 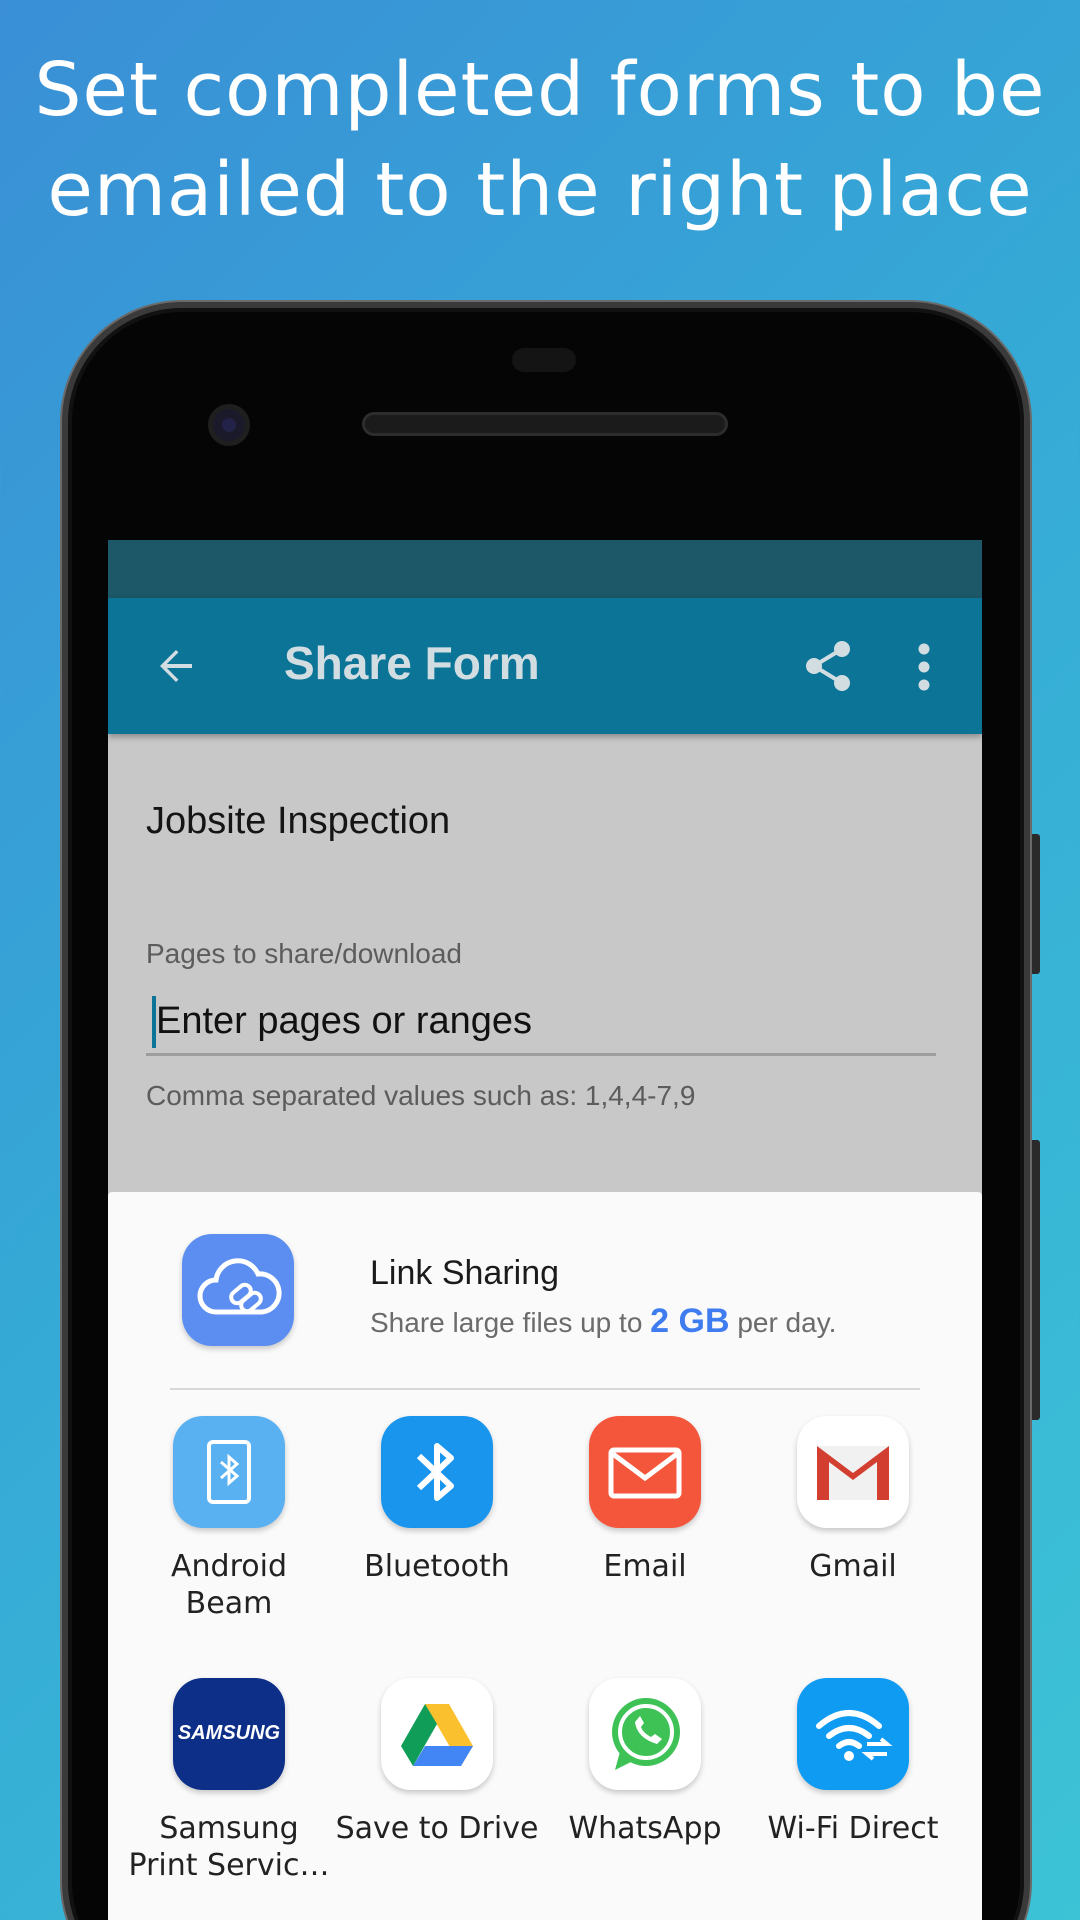 I want to click on share-target-android-beam: Android Beam, so click(x=229, y=1519).